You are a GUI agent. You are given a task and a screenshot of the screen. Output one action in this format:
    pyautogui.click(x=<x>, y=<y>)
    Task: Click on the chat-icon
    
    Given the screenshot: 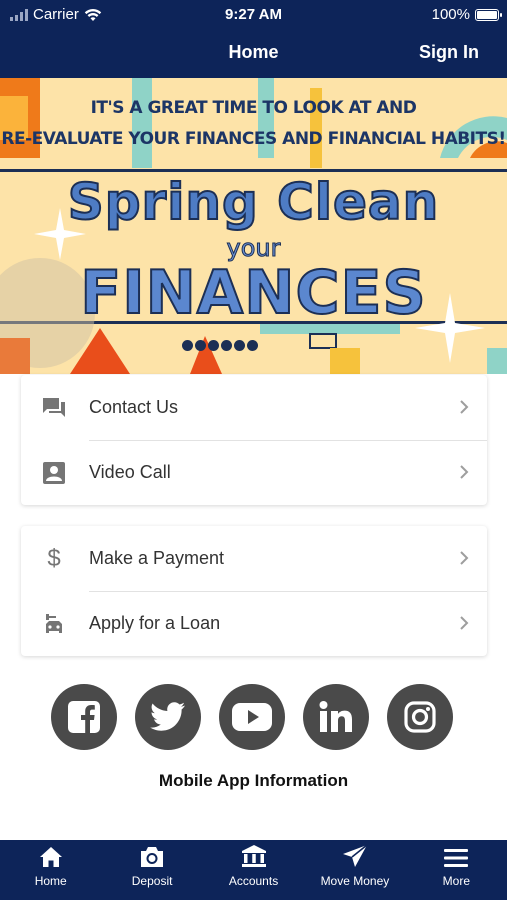 What is the action you would take?
    pyautogui.click(x=54, y=408)
    